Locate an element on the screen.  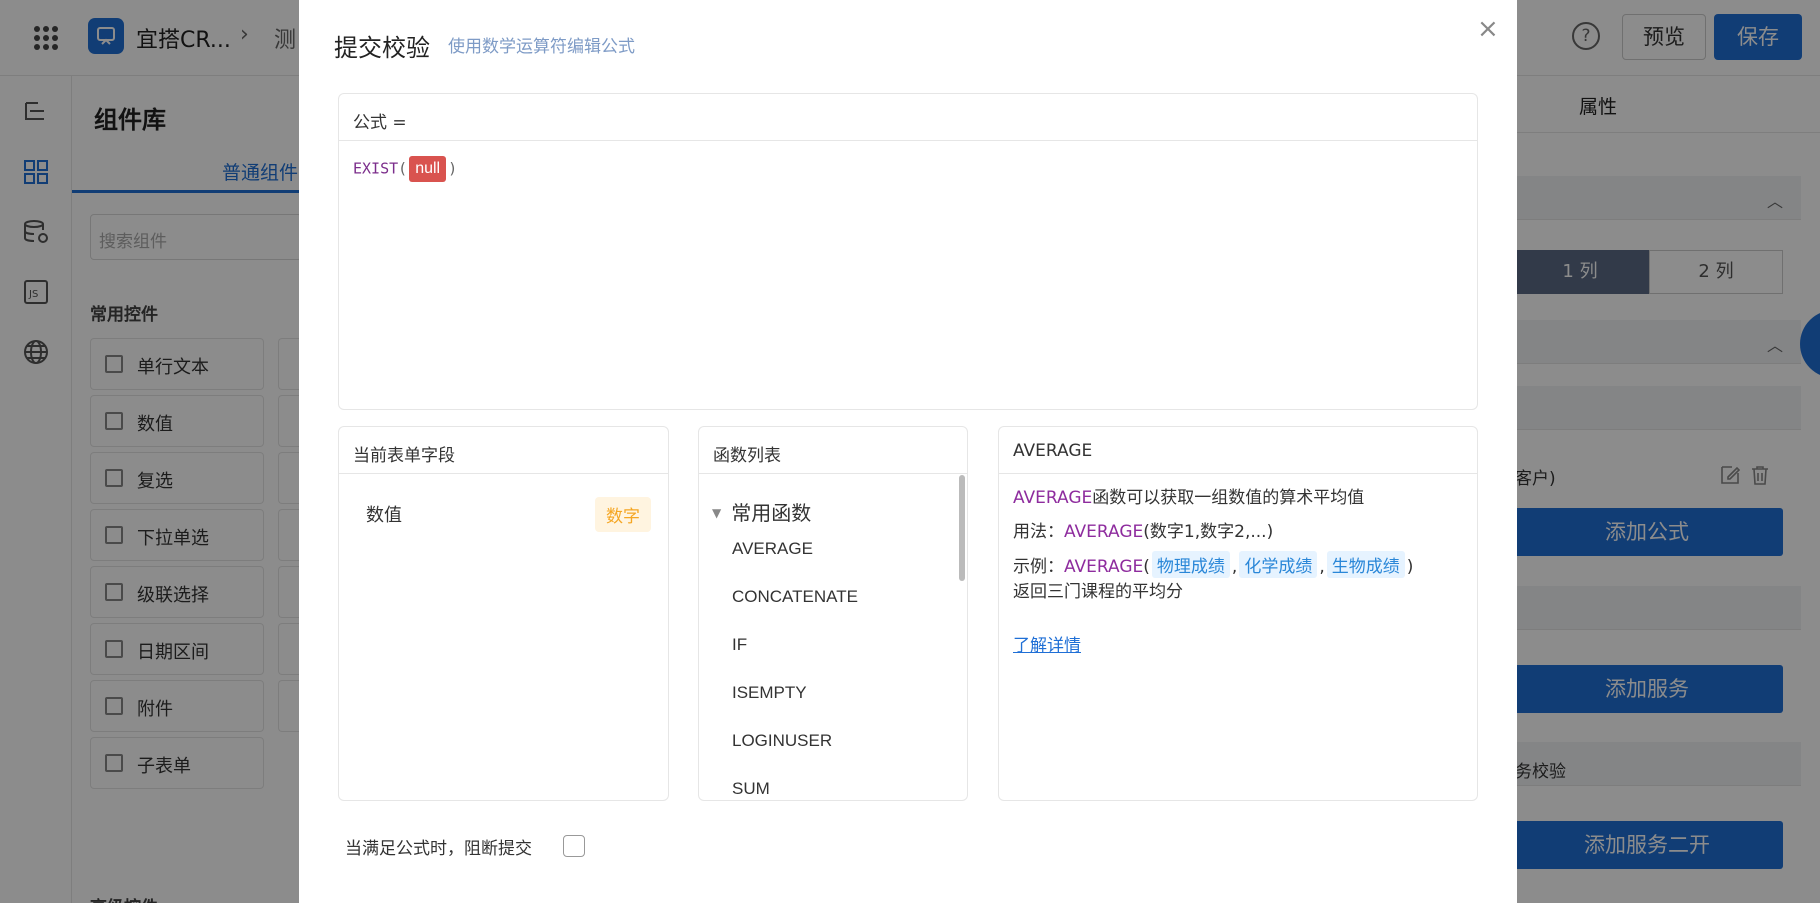
fields-panel-title: 当前表单字段 is located at coordinates (503, 450).